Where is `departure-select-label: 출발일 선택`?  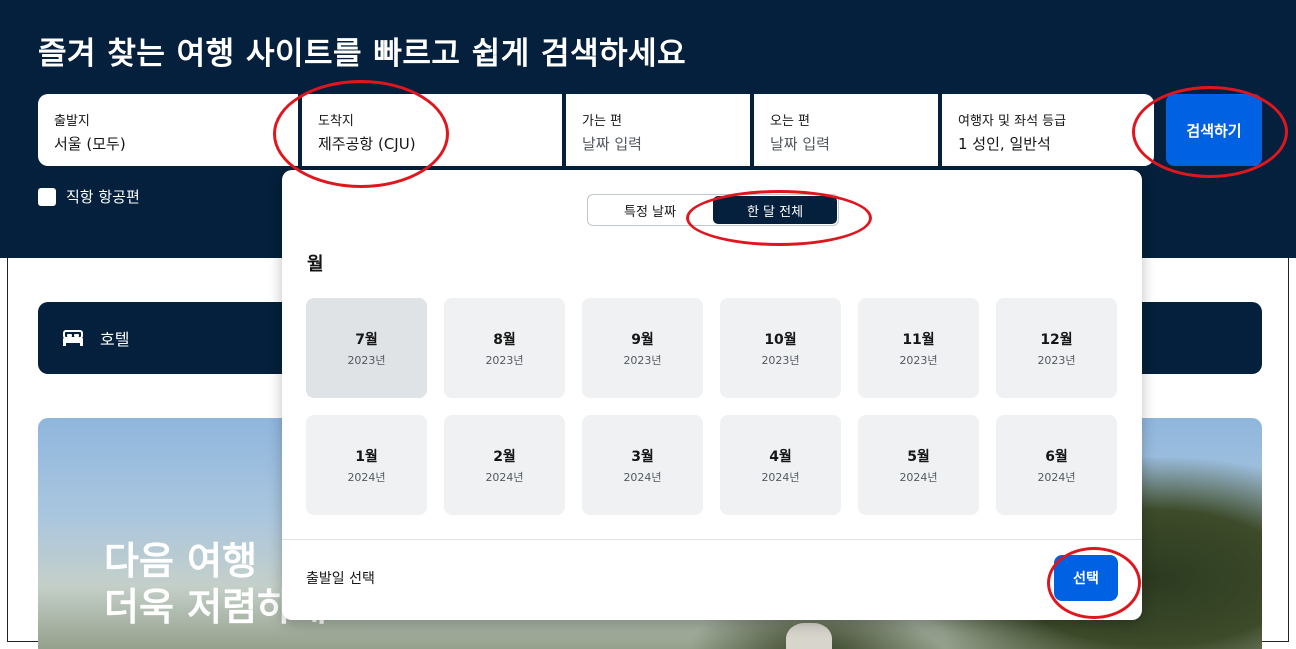
departure-select-label: 출발일 선택 is located at coordinates (340, 579).